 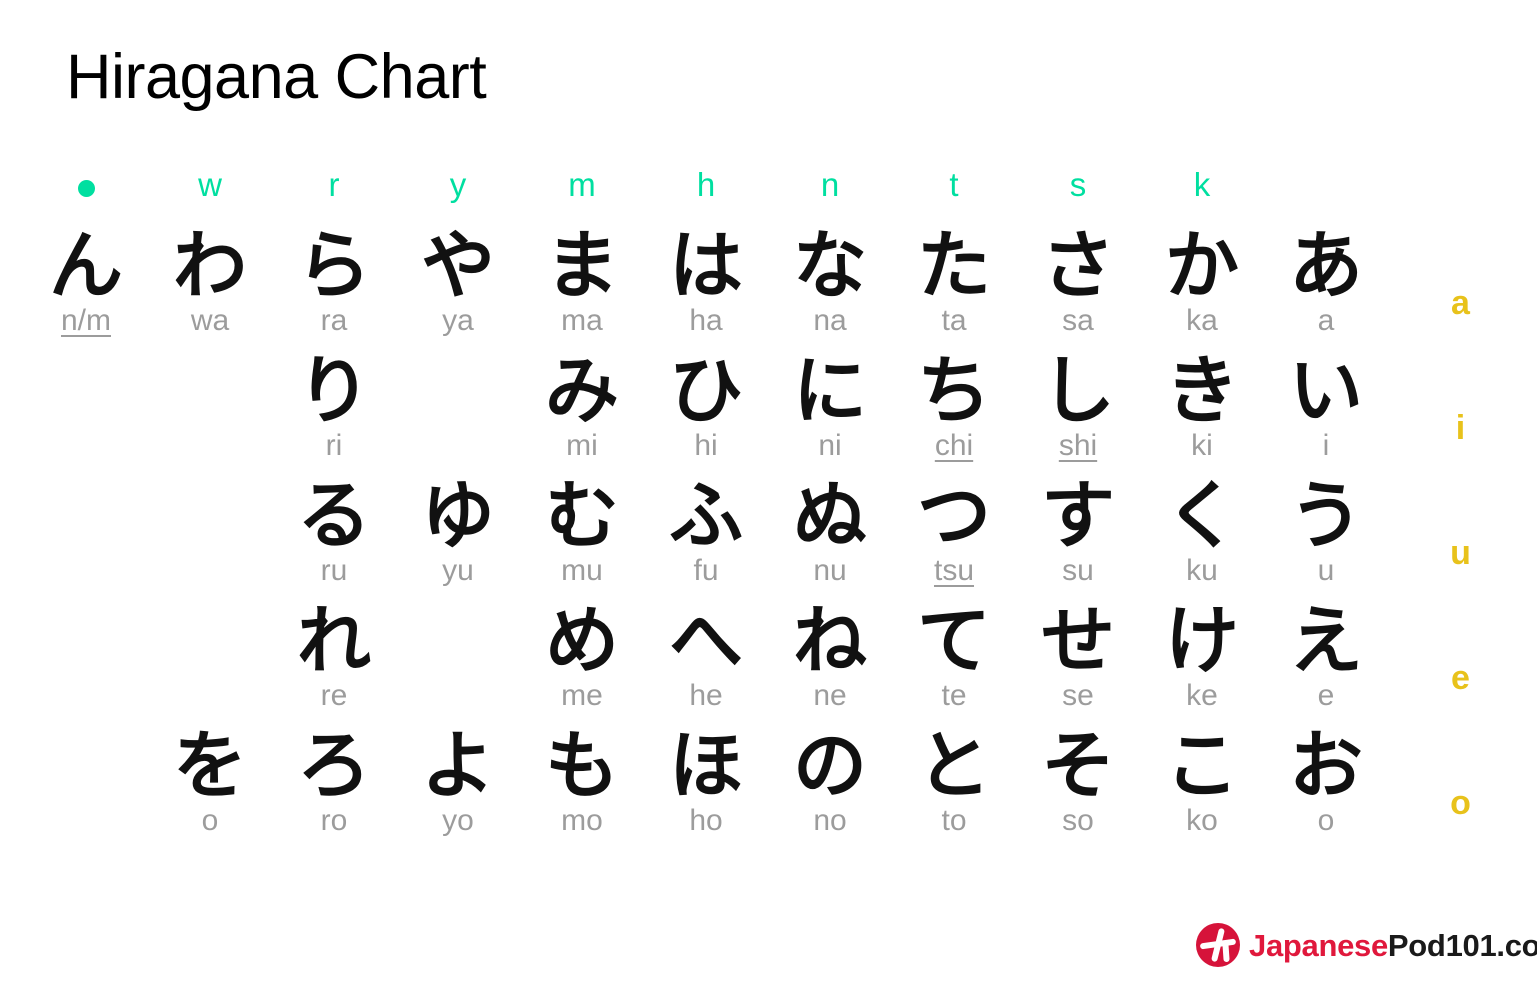 I want to click on romaji-label: ma, so click(x=582, y=320).